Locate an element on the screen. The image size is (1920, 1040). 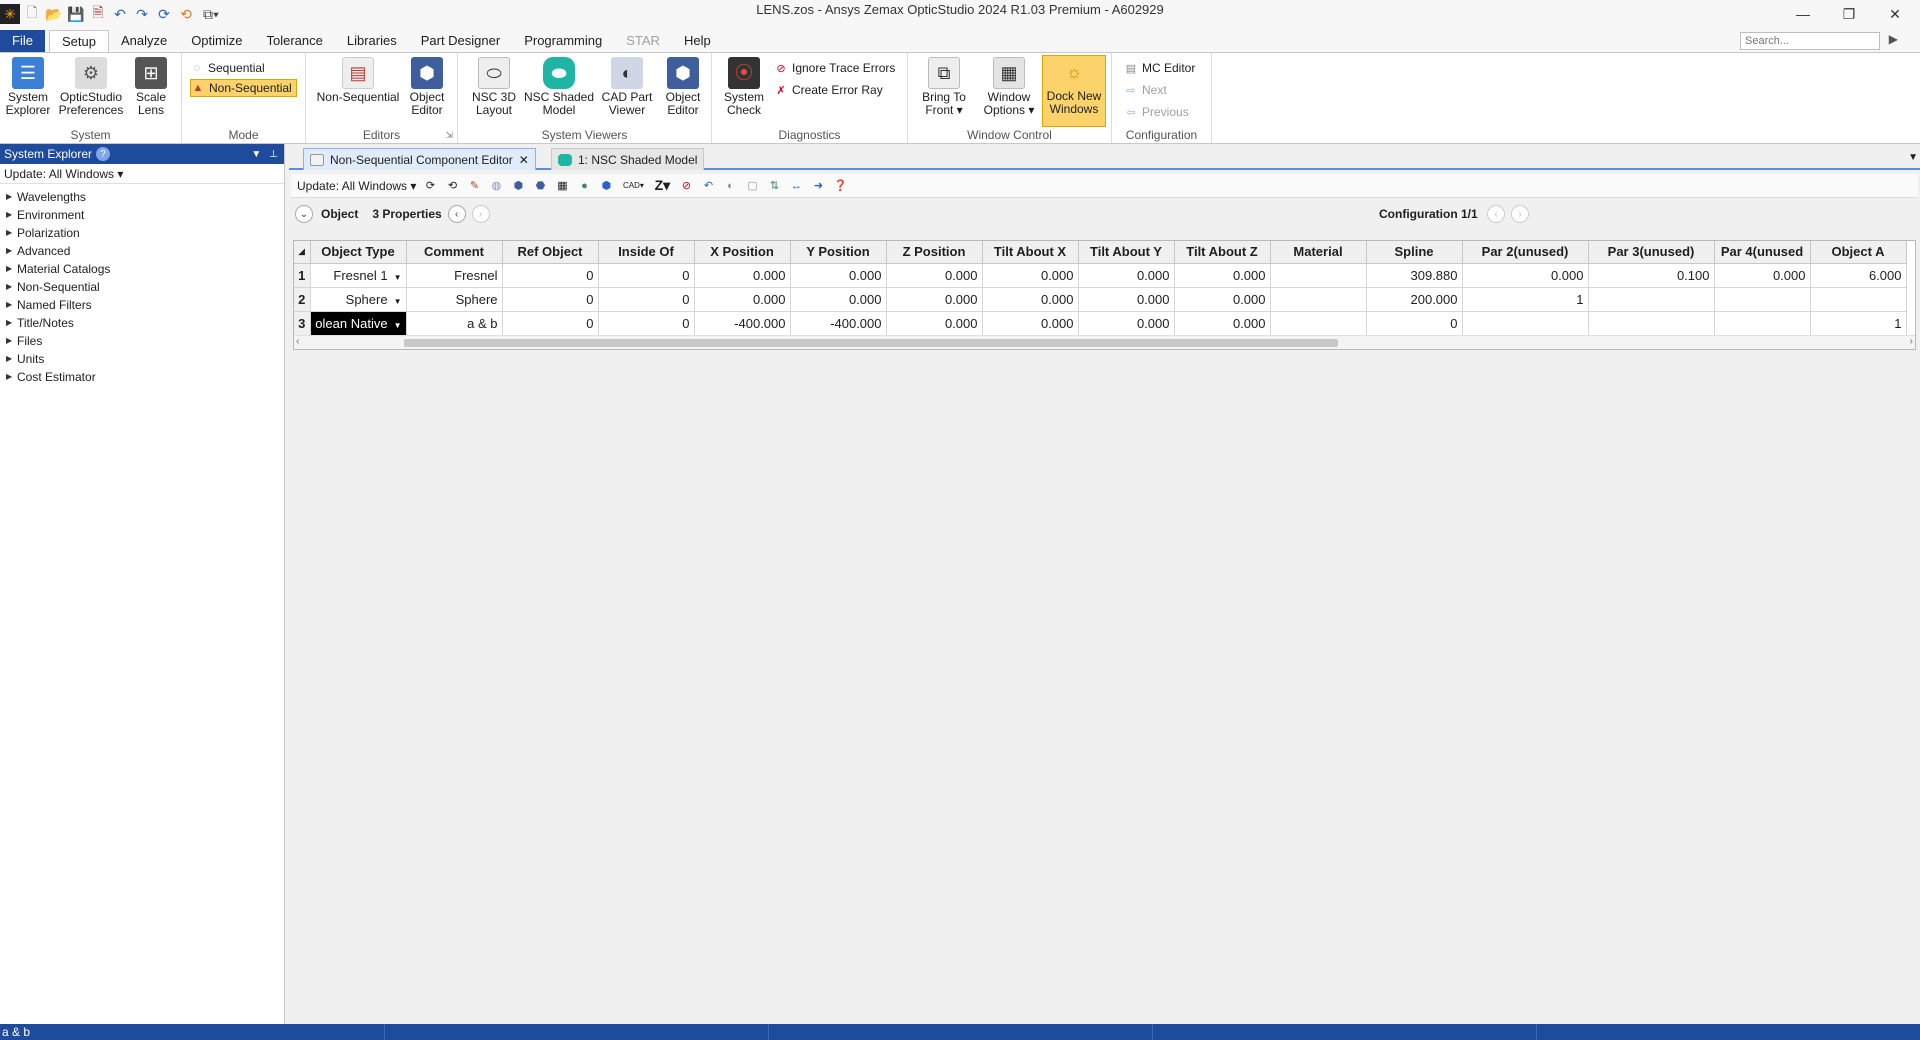
tab-tolerance: Tolerance is located at coordinates (294, 41).